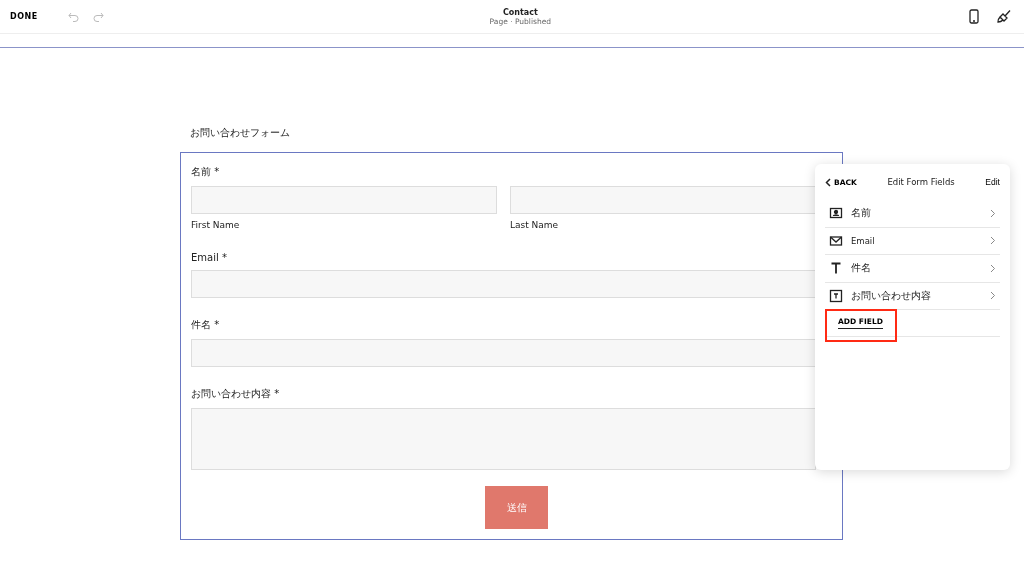  Describe the element at coordinates (921, 182) in the screenshot. I see `panel-title: Edit Form Fields` at that location.